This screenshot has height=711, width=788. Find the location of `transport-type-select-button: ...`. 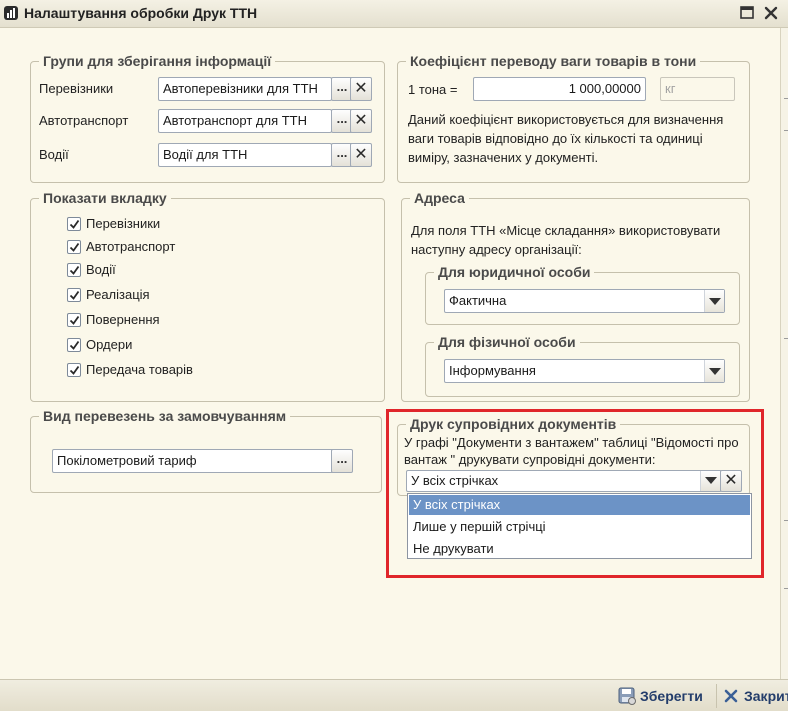

transport-type-select-button: ... is located at coordinates (342, 461).